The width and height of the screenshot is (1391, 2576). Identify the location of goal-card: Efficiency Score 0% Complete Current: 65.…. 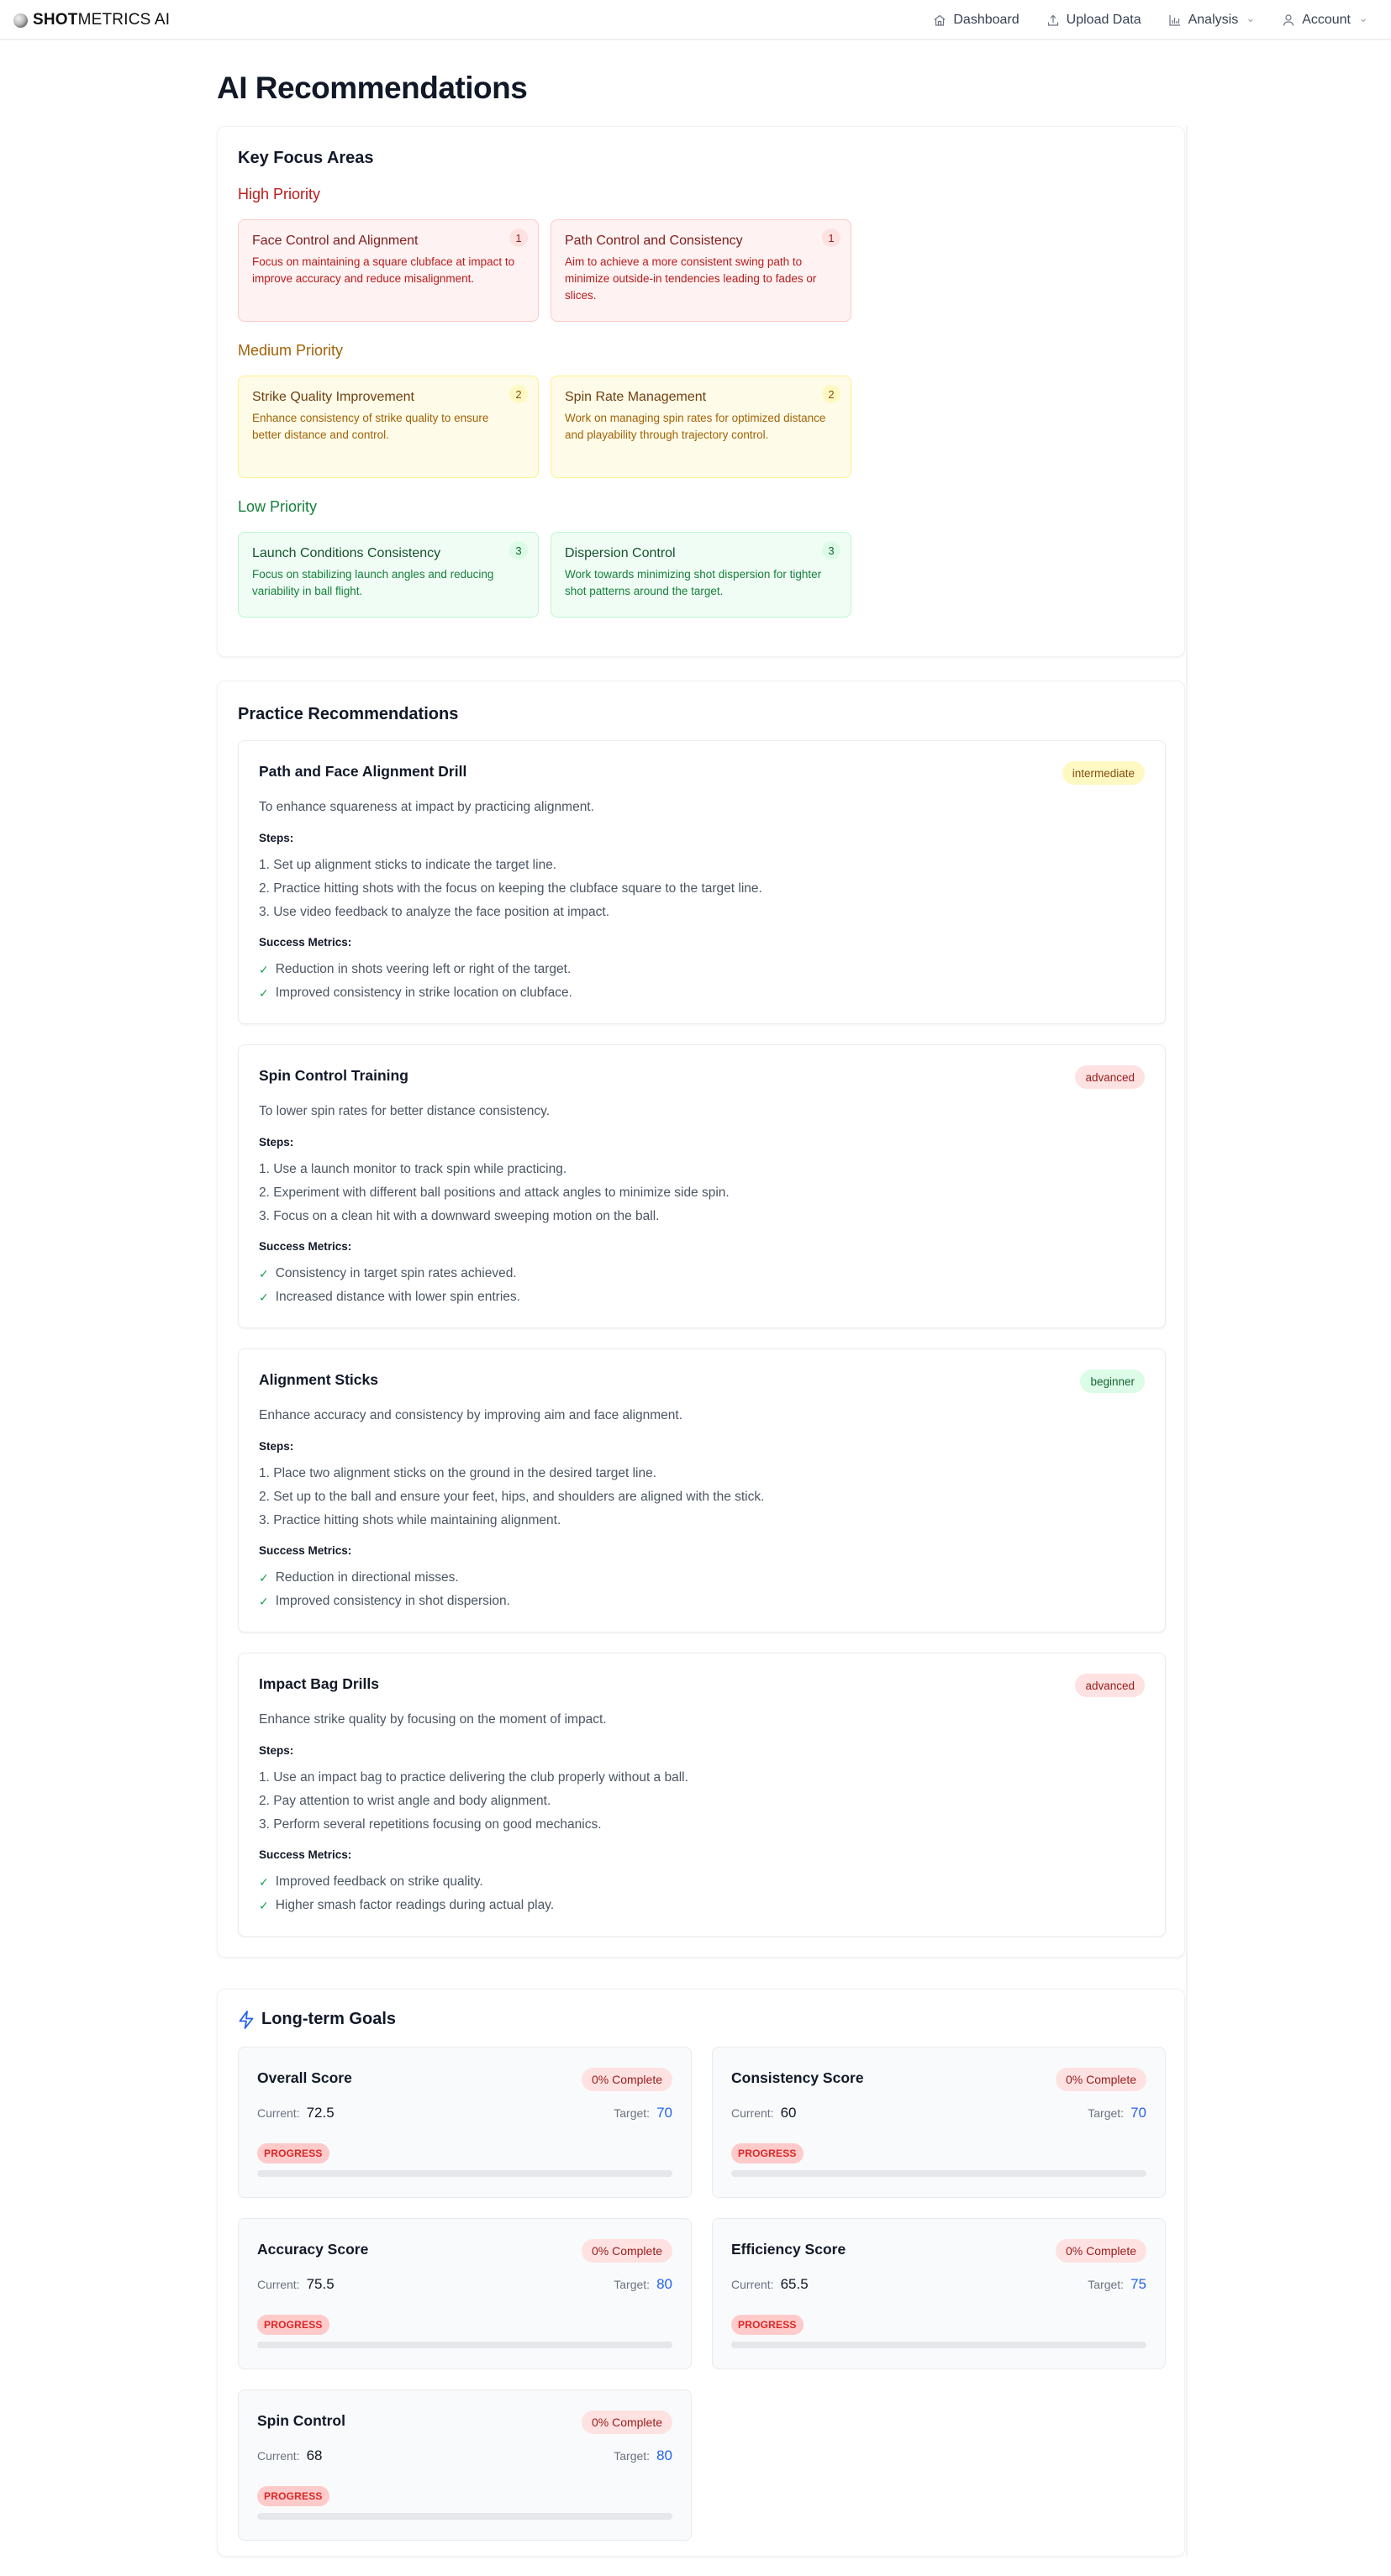
(939, 2293).